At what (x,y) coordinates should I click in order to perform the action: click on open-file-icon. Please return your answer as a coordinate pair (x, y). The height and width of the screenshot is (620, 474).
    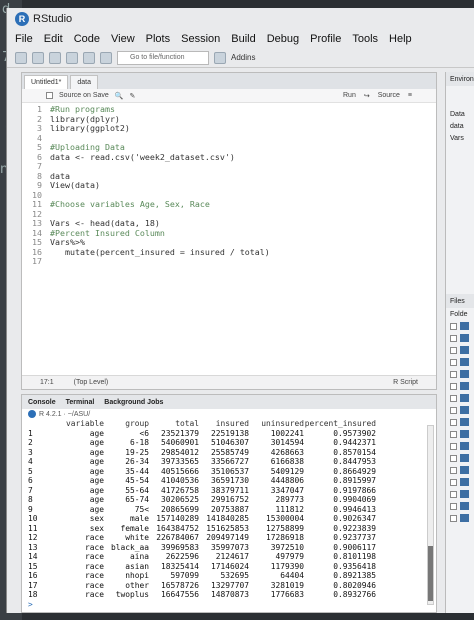
    Looking at the image, I should click on (55, 57).